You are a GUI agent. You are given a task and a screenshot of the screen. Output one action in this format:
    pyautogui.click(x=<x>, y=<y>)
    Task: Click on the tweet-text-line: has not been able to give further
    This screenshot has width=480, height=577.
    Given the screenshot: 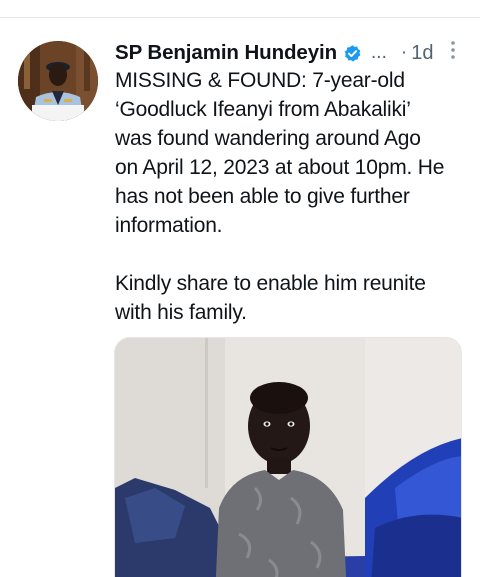 What is the action you would take?
    pyautogui.click(x=262, y=196)
    